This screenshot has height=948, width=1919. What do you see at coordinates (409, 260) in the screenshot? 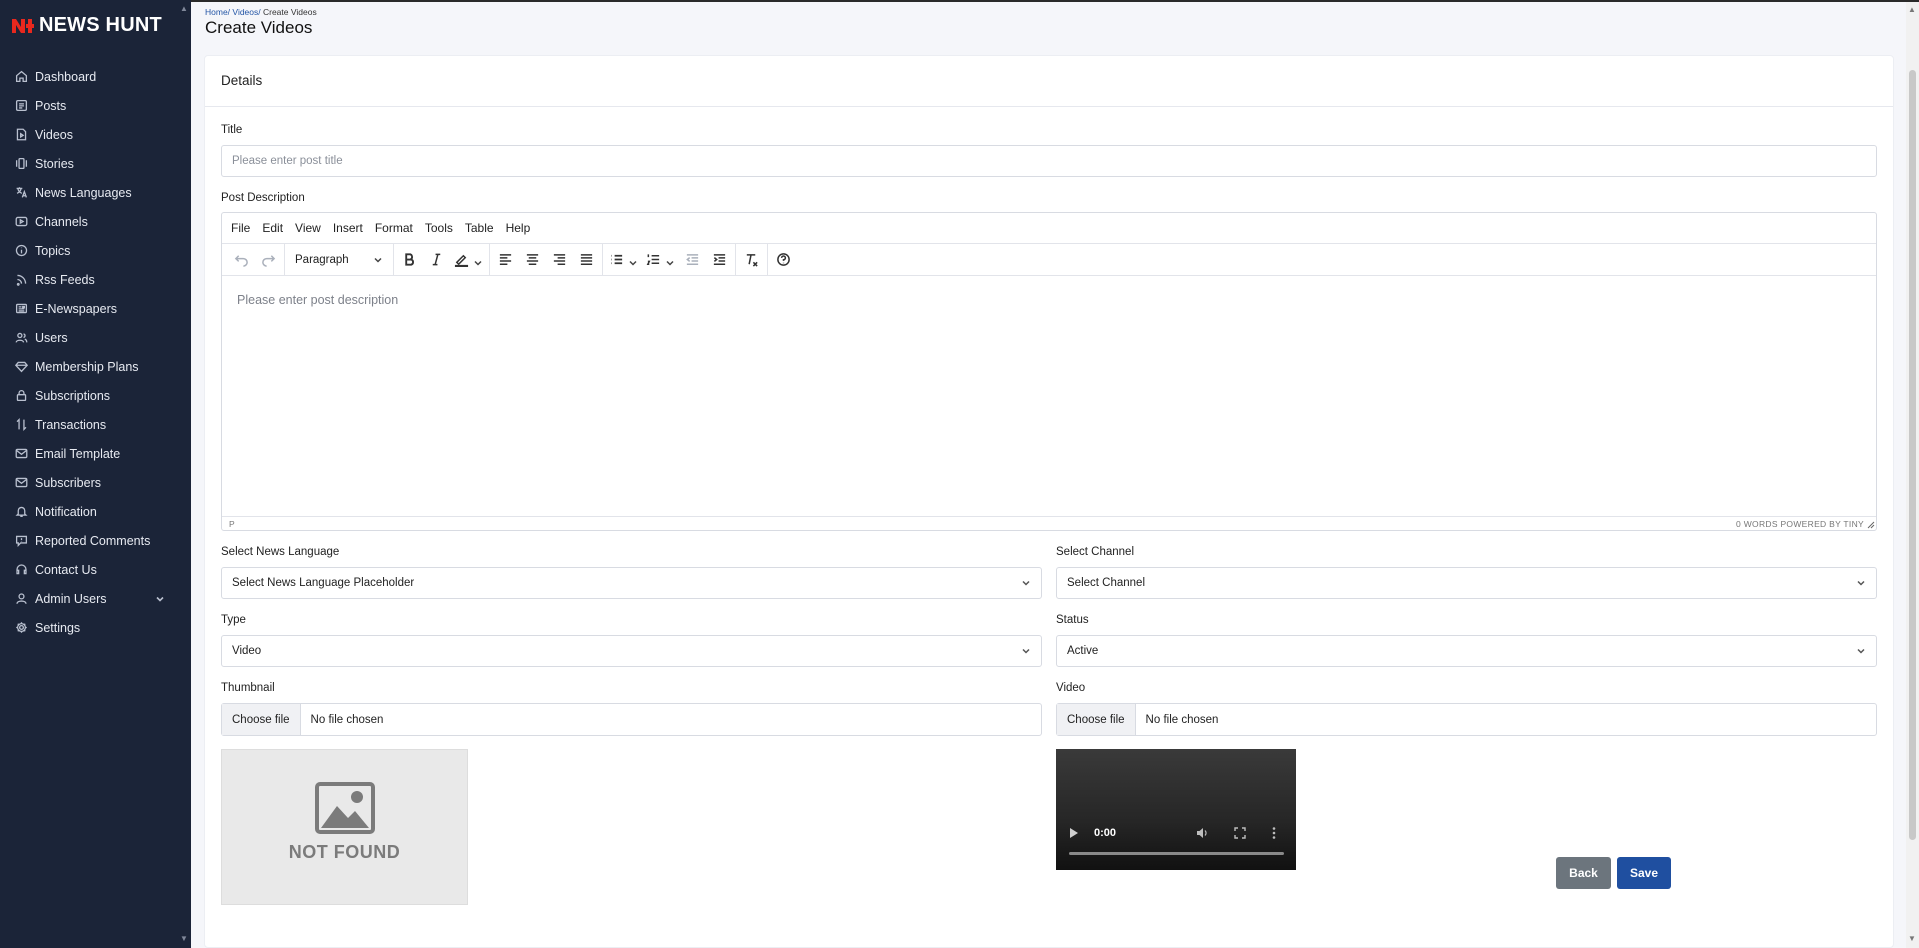
I see `bold-icon` at bounding box center [409, 260].